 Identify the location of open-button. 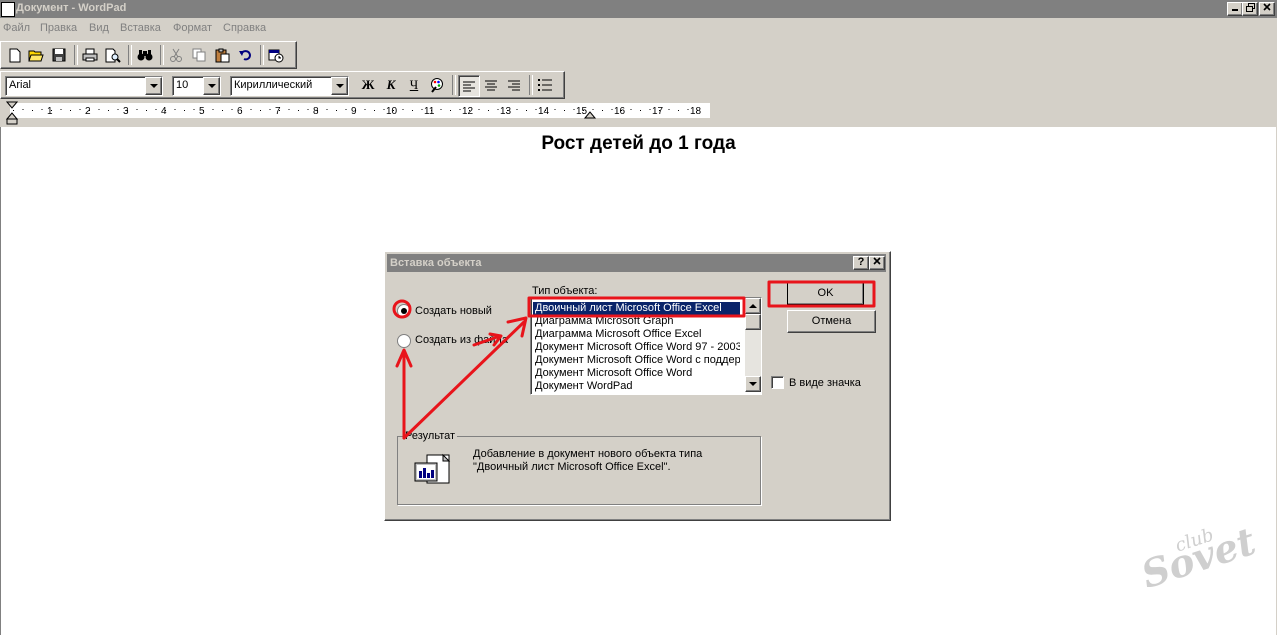
(36, 55).